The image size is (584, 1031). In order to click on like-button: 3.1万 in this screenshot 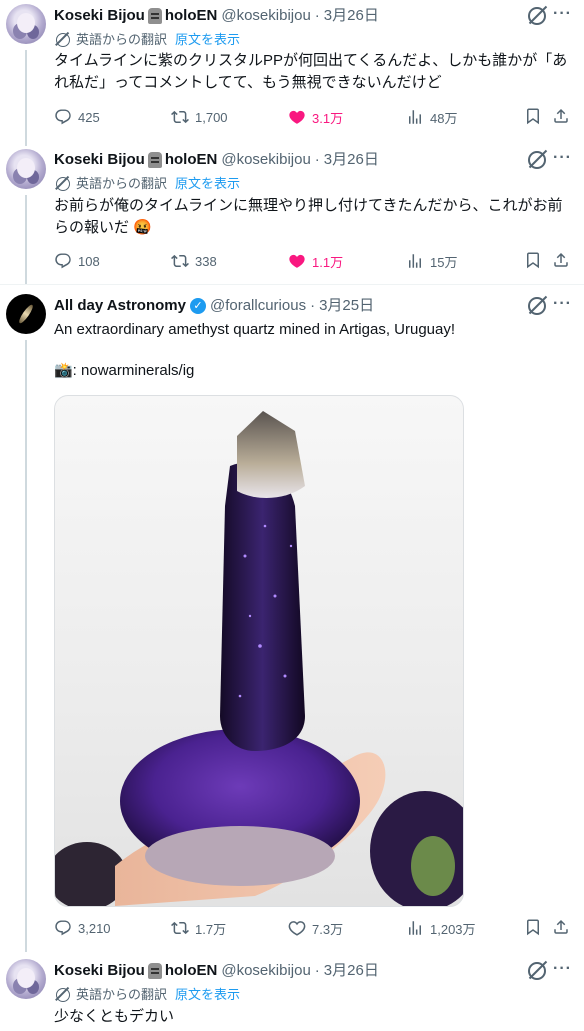, I will do `click(315, 117)`.